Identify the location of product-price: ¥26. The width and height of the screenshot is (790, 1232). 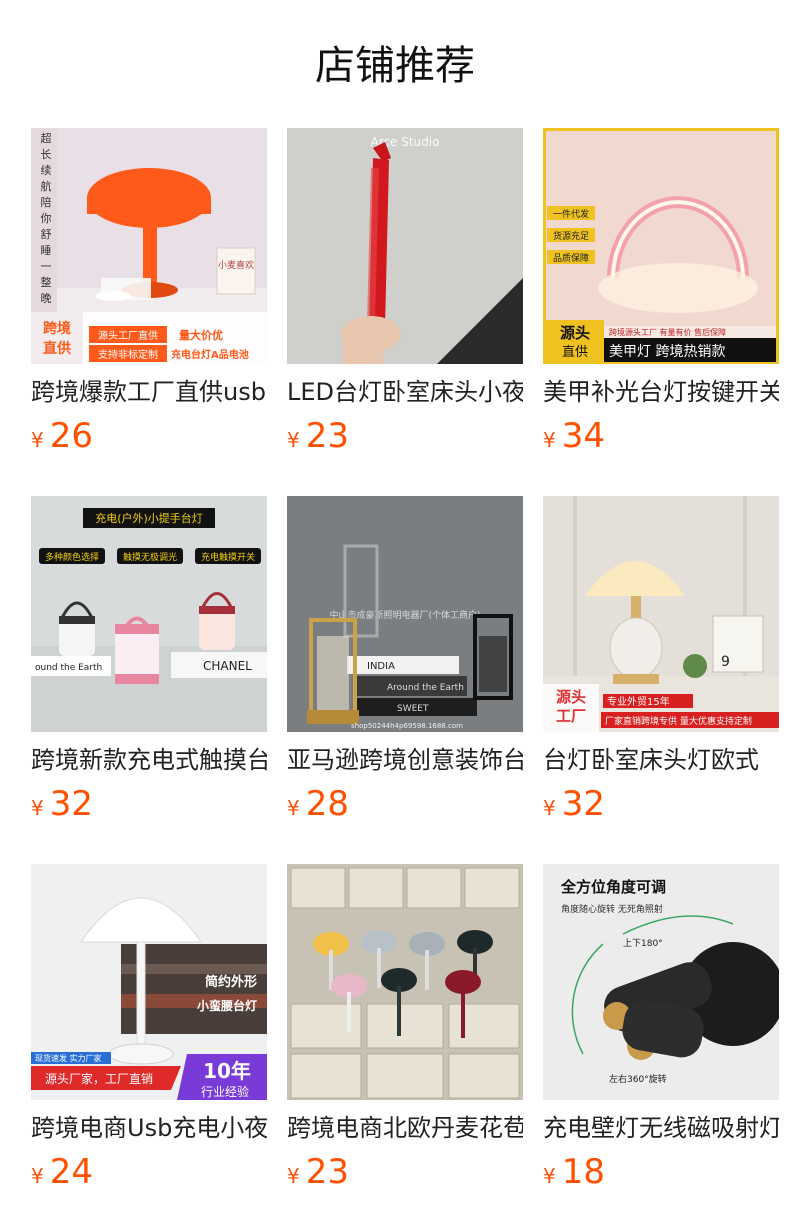
(62, 436).